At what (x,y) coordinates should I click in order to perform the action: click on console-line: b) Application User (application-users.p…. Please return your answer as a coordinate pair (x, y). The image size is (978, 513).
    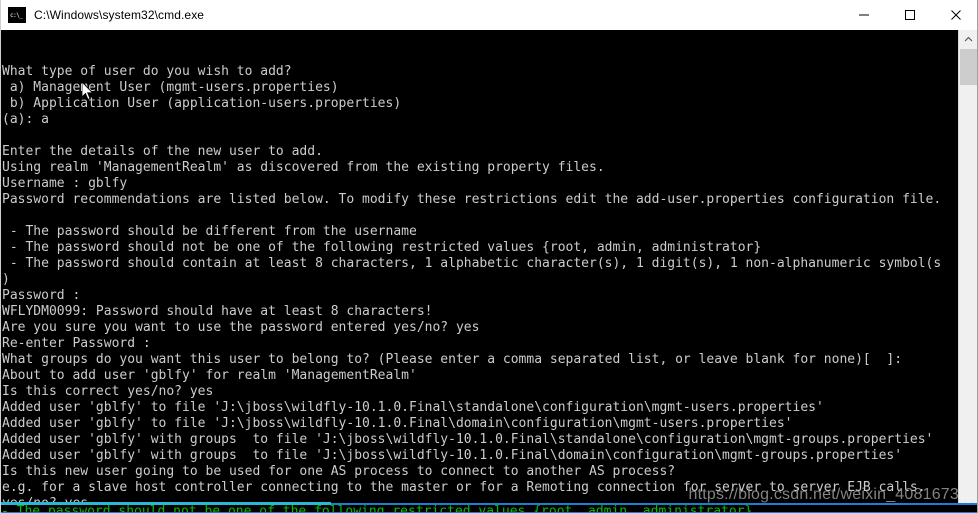
    Looking at the image, I should click on (202, 103).